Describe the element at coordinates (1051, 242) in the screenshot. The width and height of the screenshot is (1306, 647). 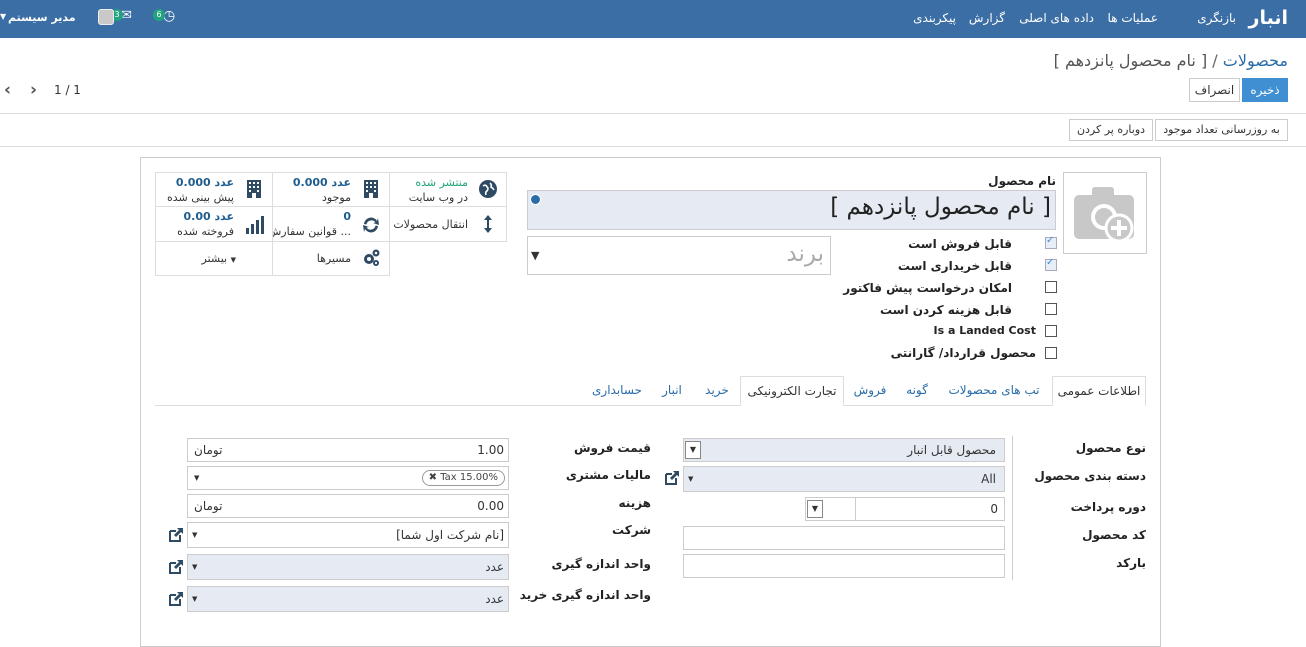
I see `checkbox-can-sell: ✓` at that location.